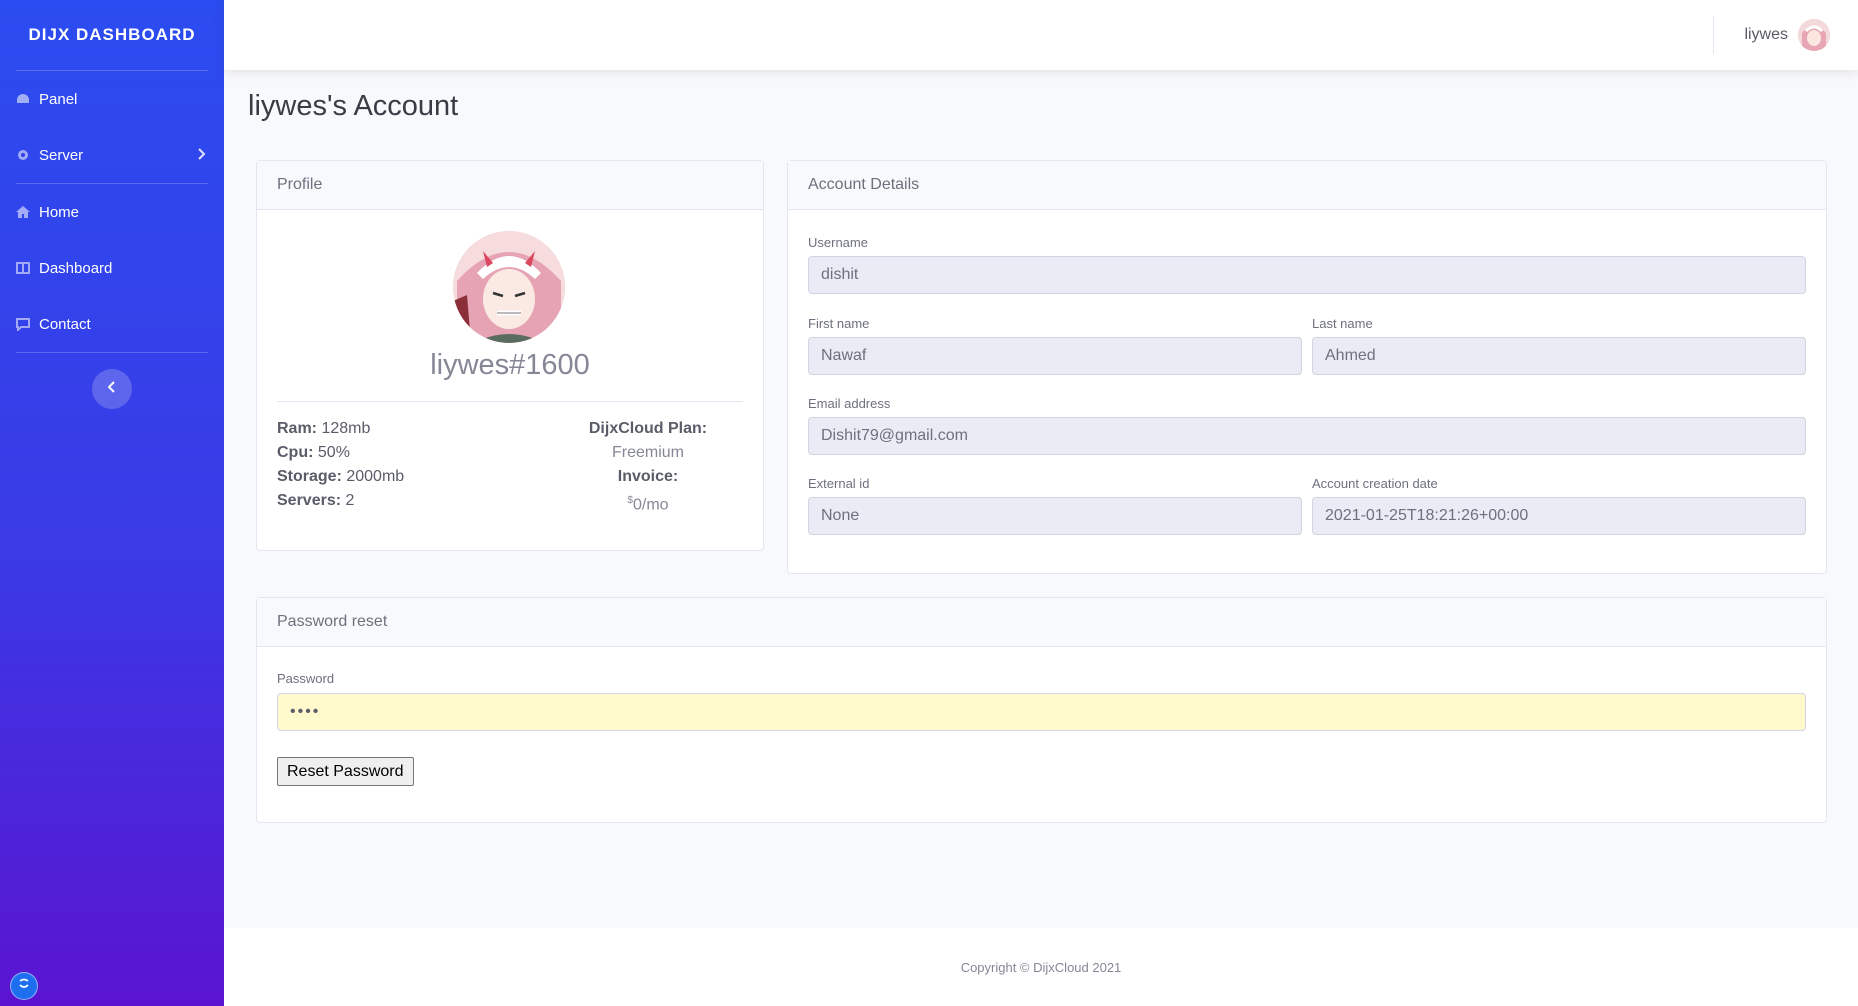 This screenshot has width=1858, height=1006. What do you see at coordinates (1342, 323) in the screenshot?
I see `last-name-label: Last name` at bounding box center [1342, 323].